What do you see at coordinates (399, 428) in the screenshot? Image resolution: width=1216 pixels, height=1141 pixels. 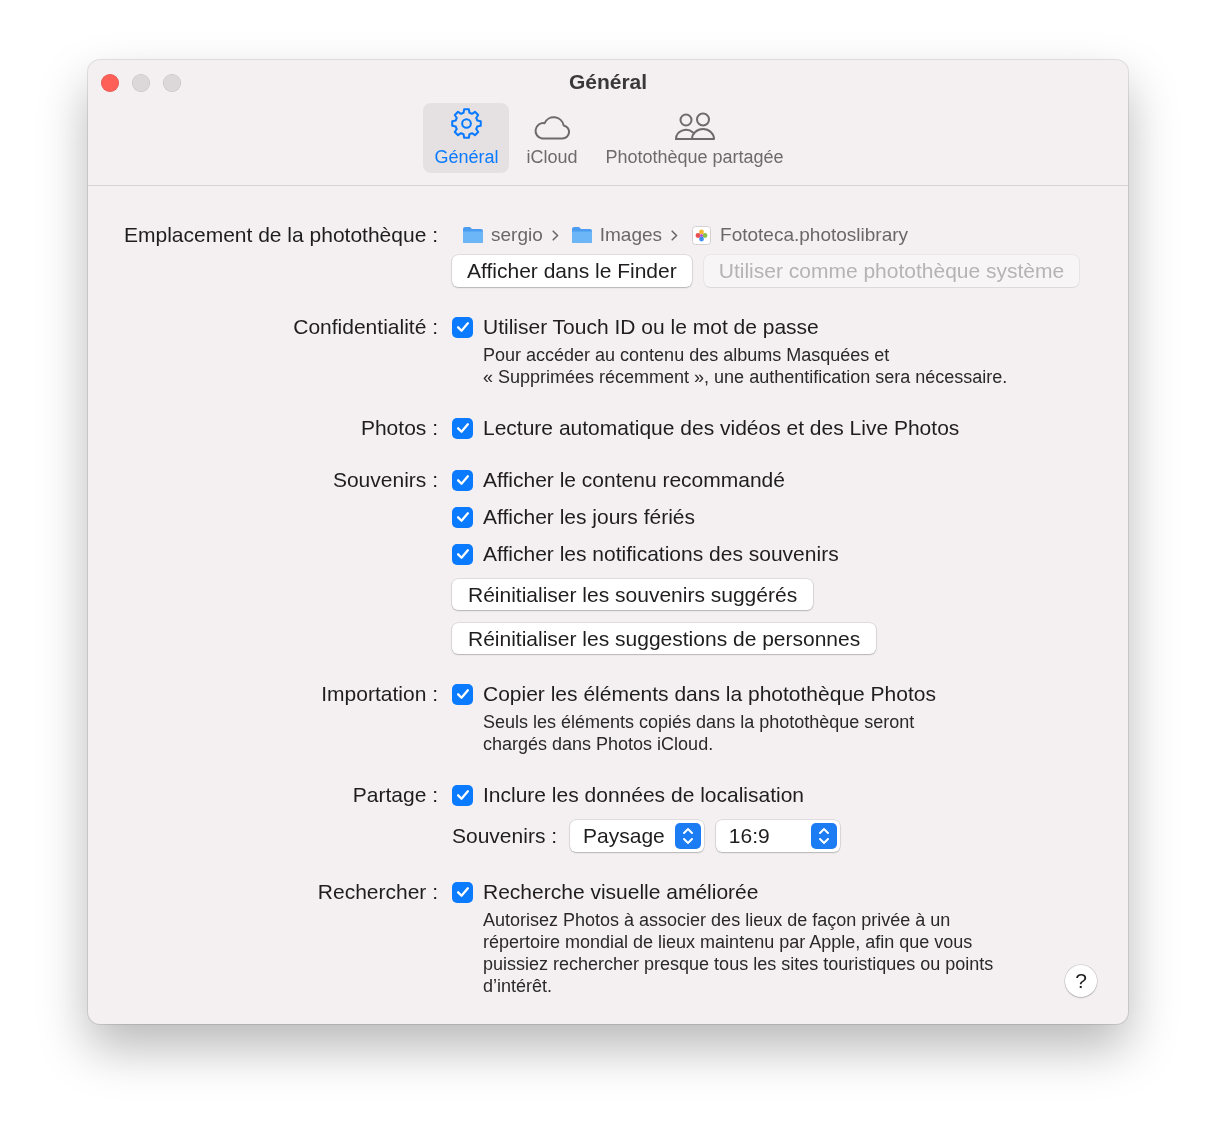 I see `setting-label: Photos :` at bounding box center [399, 428].